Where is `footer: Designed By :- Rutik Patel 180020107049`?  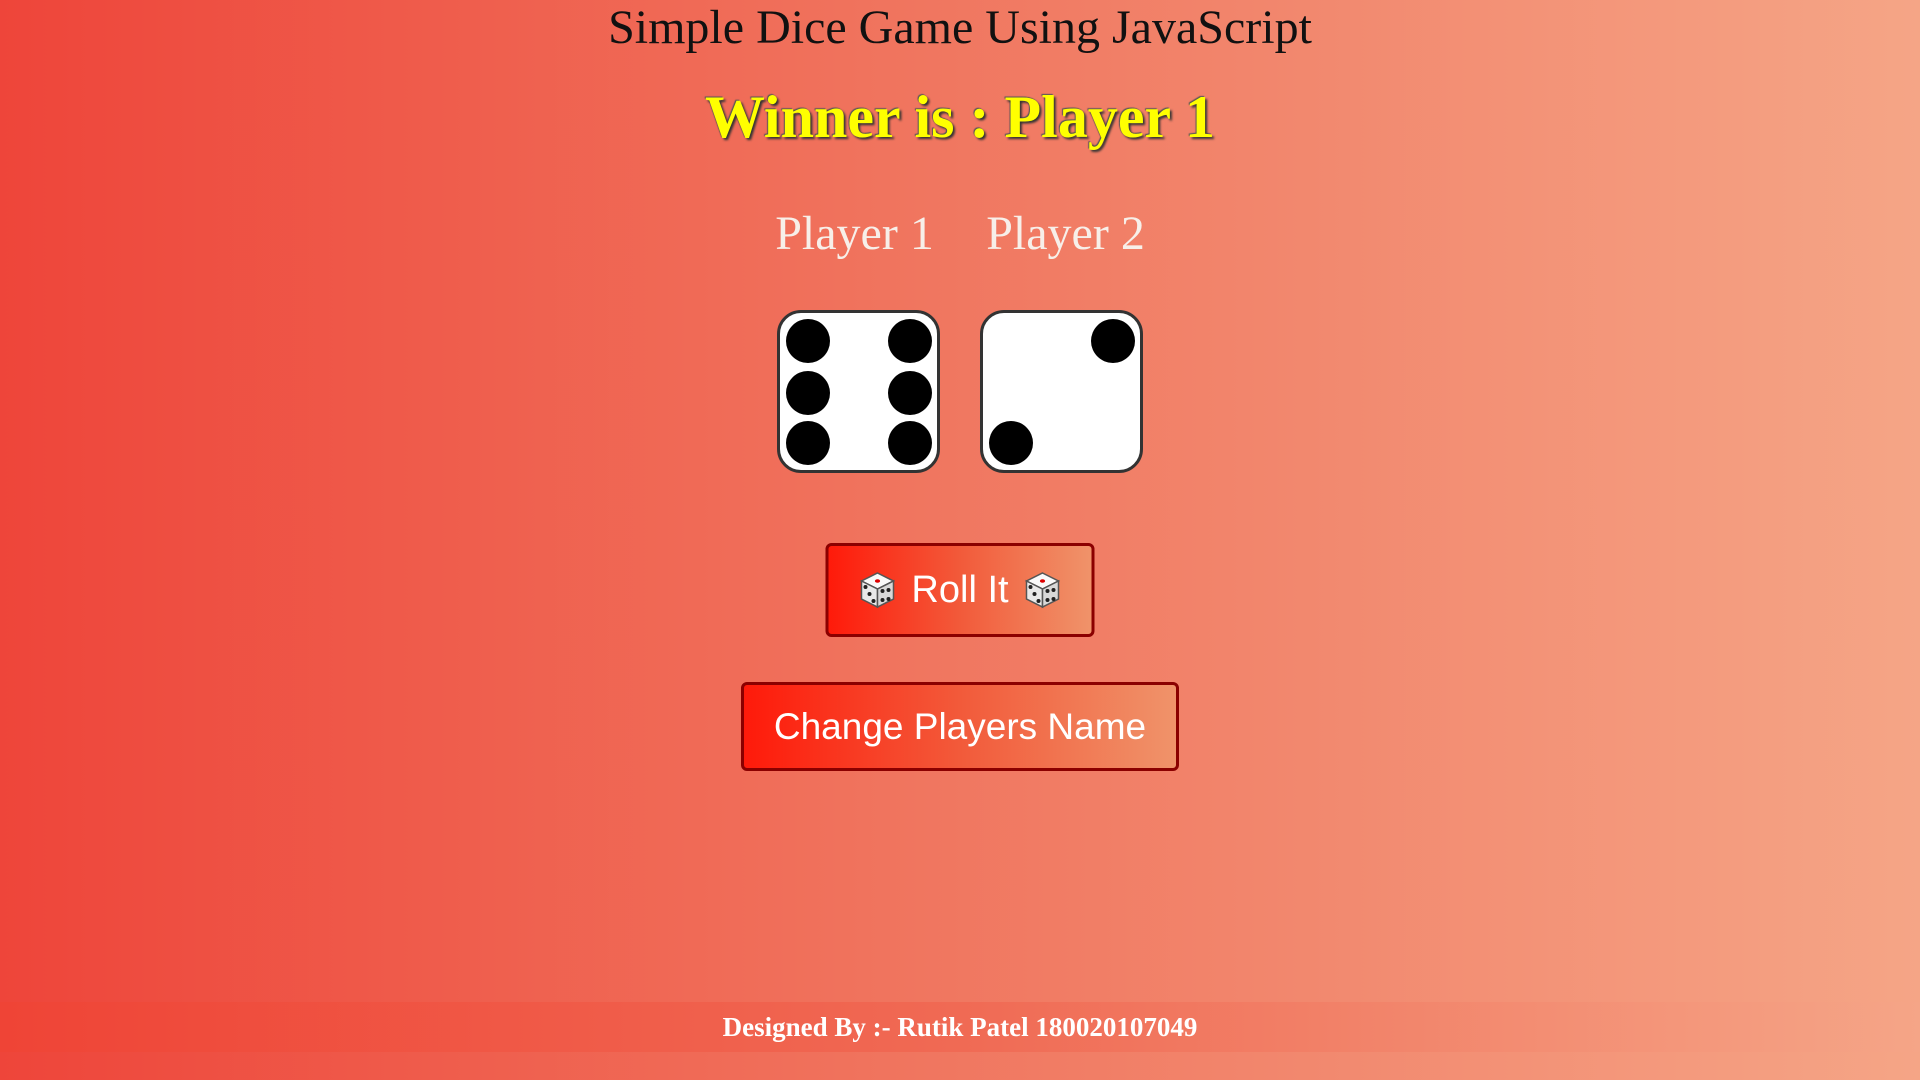 footer: Designed By :- Rutik Patel 180020107049 is located at coordinates (960, 1027).